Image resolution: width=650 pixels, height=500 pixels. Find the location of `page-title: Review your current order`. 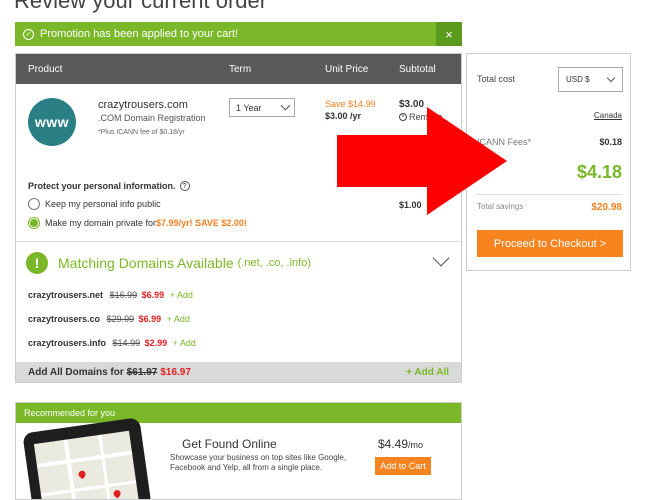

page-title: Review your current order is located at coordinates (141, 6).